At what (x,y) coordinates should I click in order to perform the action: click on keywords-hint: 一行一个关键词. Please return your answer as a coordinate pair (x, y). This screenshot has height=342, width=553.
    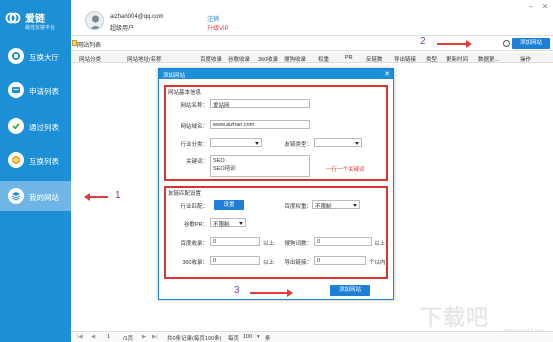
    Looking at the image, I should click on (345, 170).